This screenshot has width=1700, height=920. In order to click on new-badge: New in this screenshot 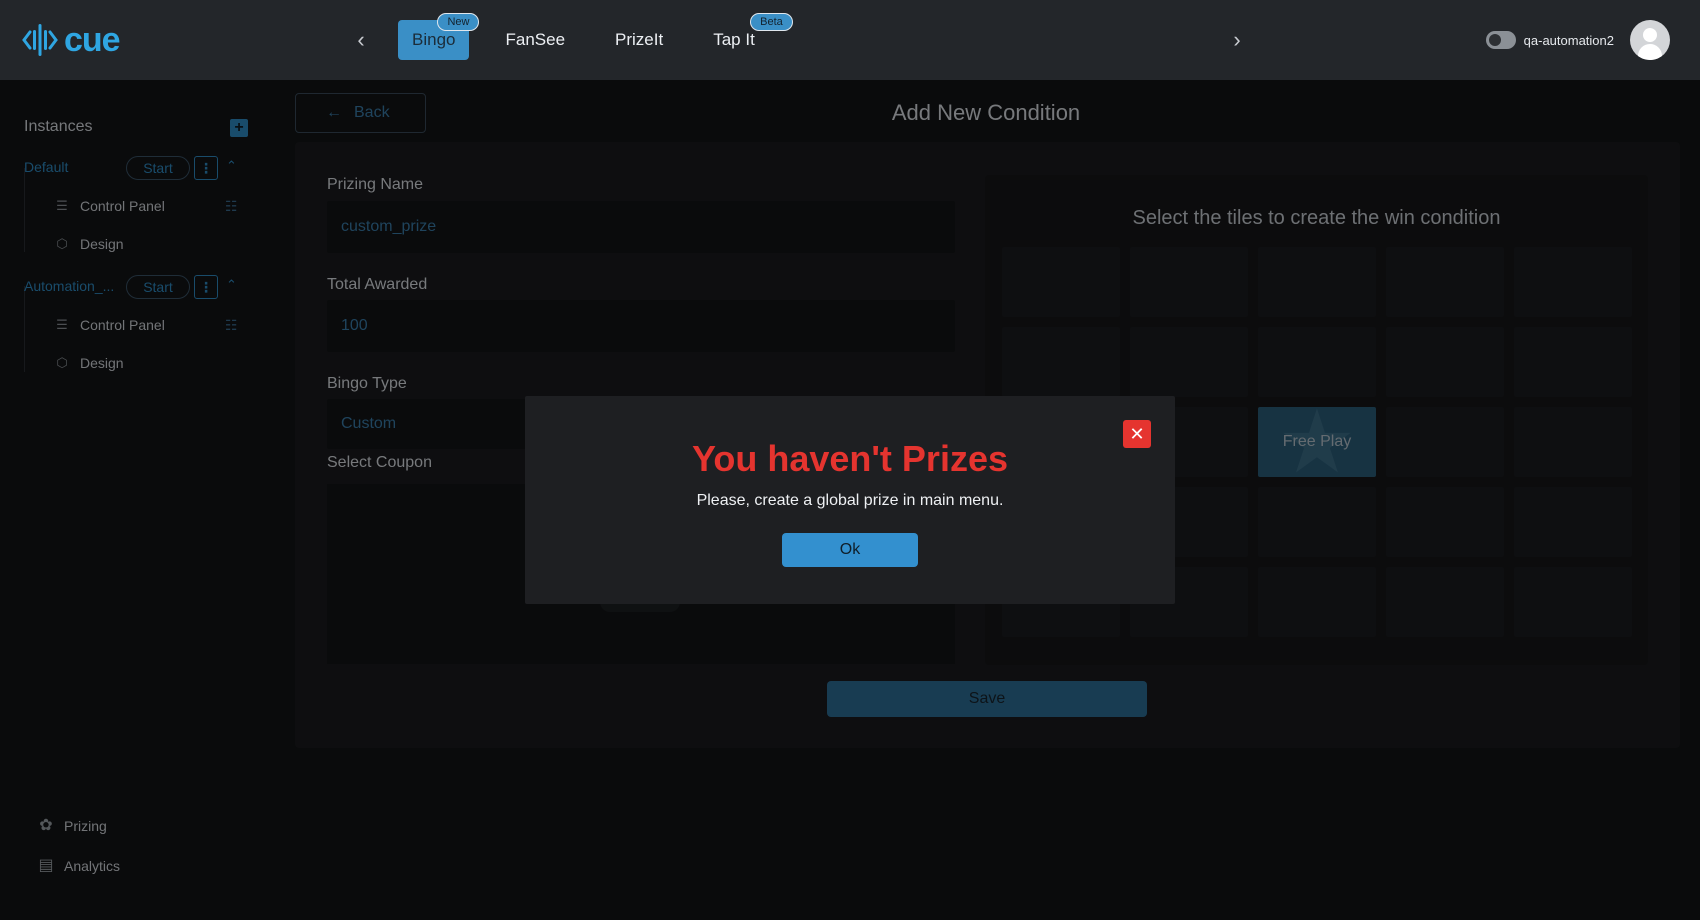, I will do `click(458, 22)`.